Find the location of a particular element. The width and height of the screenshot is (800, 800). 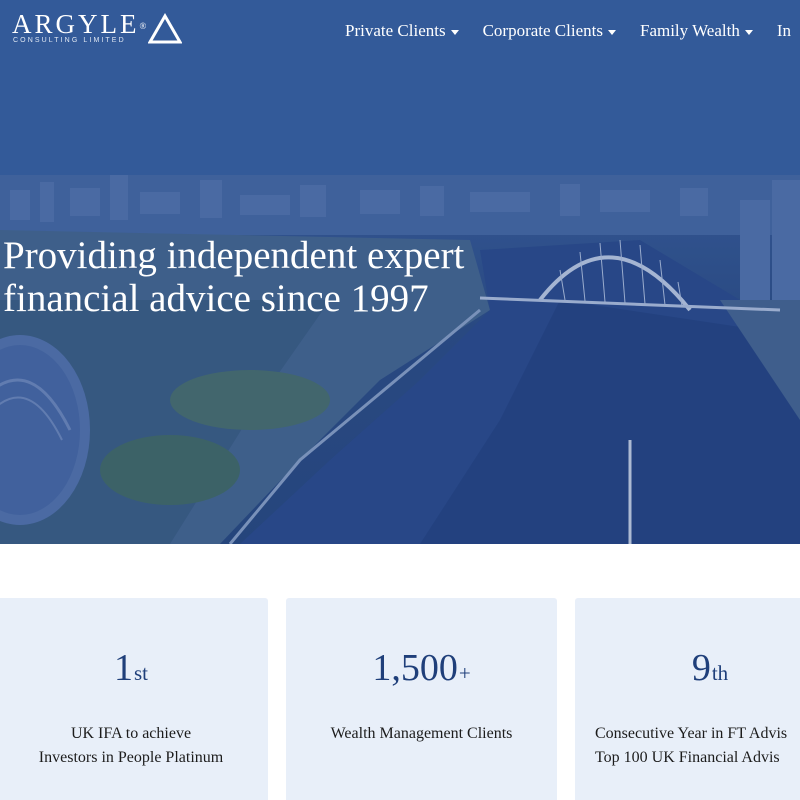

triangle-icon is located at coordinates (165, 28).